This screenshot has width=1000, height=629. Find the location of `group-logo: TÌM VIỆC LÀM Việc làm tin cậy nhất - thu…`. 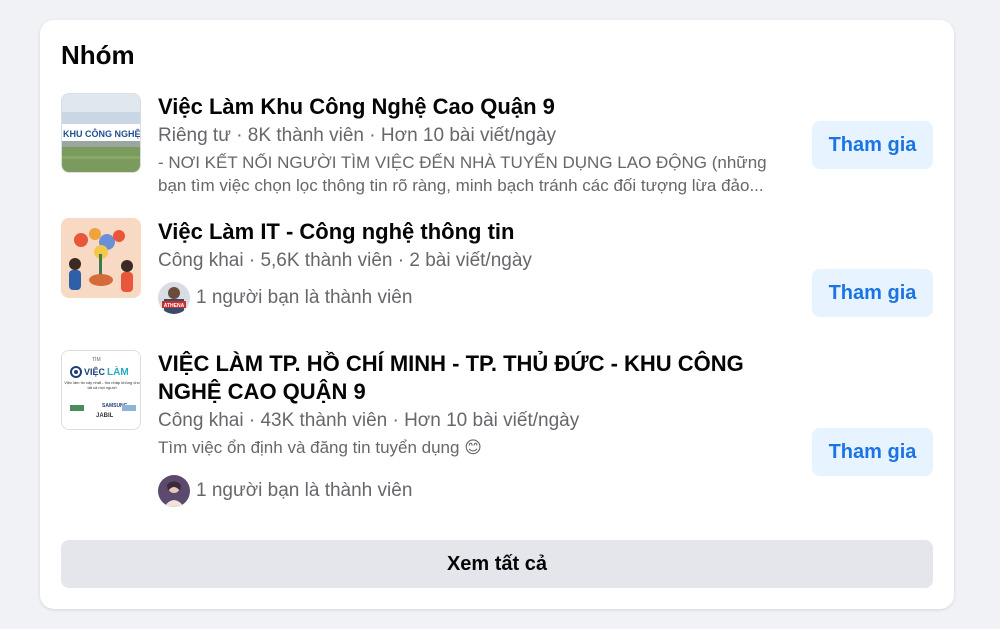

group-logo: TÌM VIỆC LÀM Việc làm tin cậy nhất - thu… is located at coordinates (101, 390).